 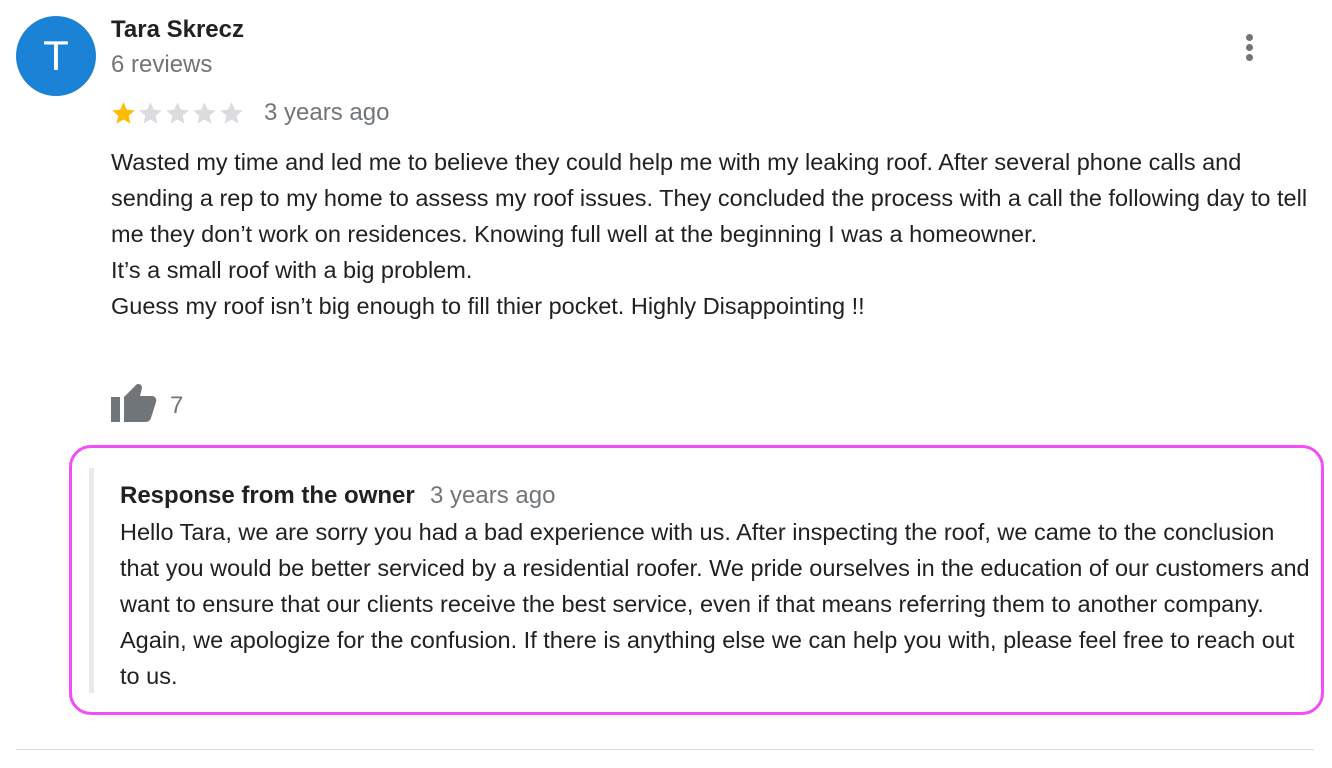 I want to click on owner-response-heading: Response from the owner, so click(x=267, y=495).